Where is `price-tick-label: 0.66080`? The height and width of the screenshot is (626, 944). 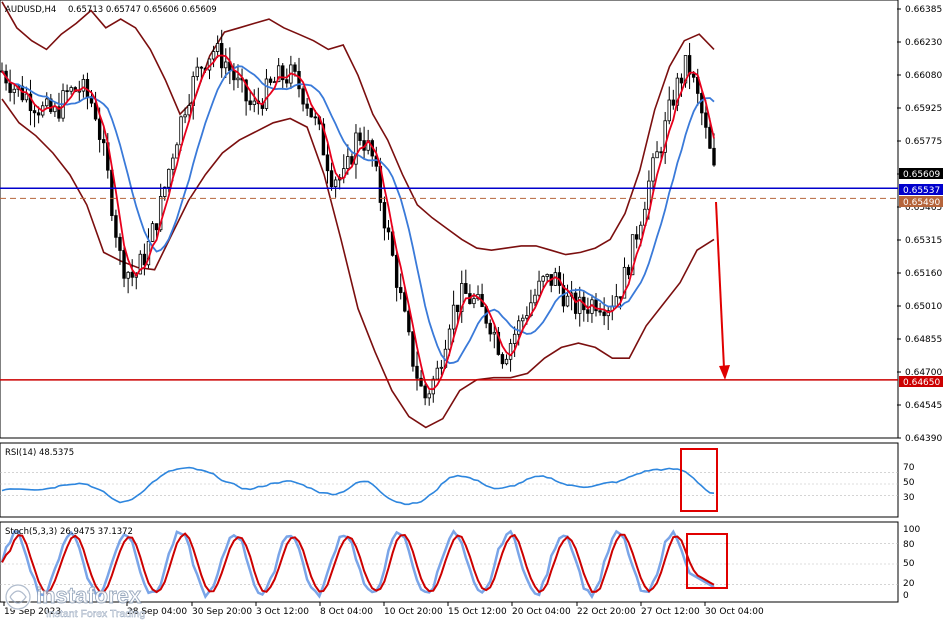
price-tick-label: 0.66080 is located at coordinates (923, 76).